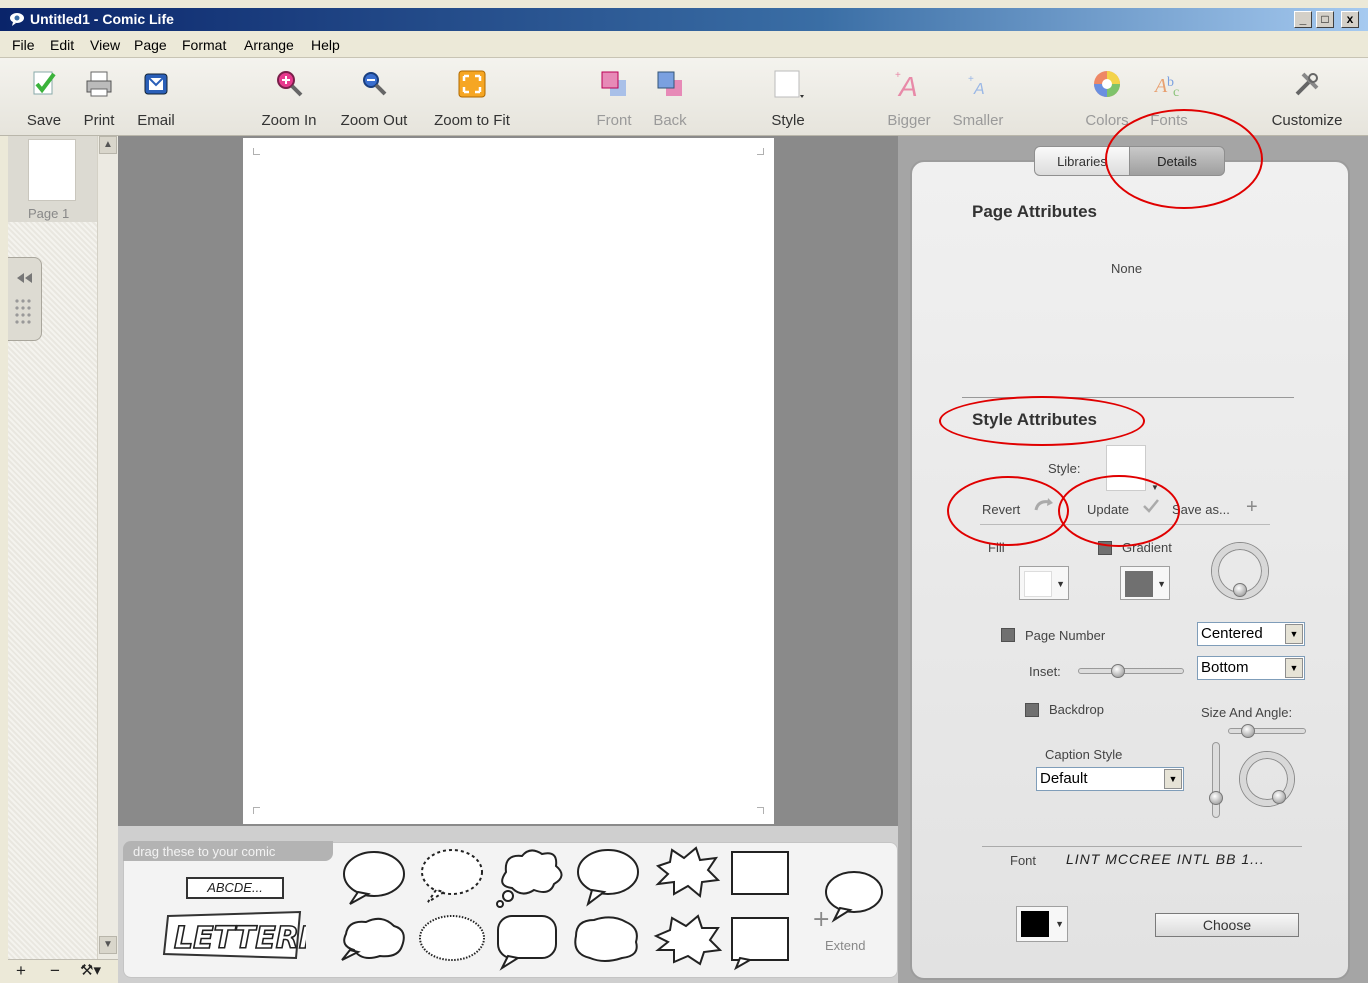 The height and width of the screenshot is (983, 1368). What do you see at coordinates (52, 170) in the screenshot?
I see `page-thumbnail` at bounding box center [52, 170].